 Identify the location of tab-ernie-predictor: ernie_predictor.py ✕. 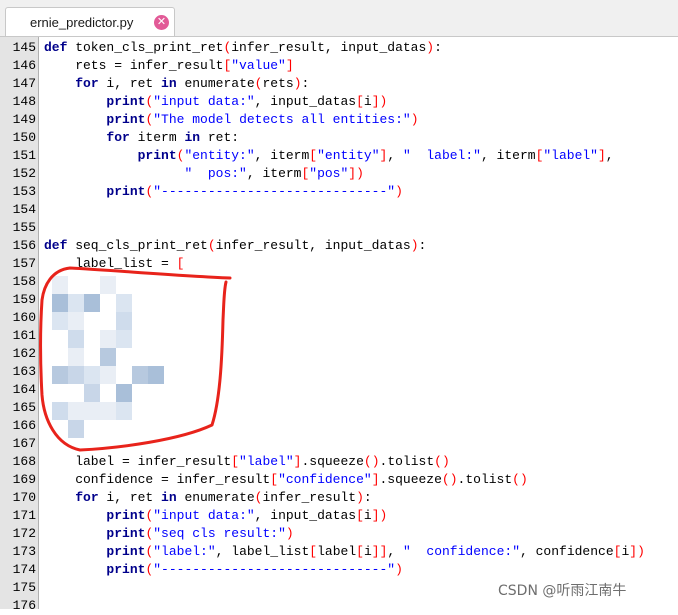
(90, 21).